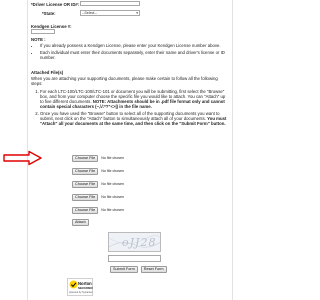 Image resolution: width=320 pixels, height=300 pixels. Describe the element at coordinates (73, 284) in the screenshot. I see `norton-check-icon` at that location.